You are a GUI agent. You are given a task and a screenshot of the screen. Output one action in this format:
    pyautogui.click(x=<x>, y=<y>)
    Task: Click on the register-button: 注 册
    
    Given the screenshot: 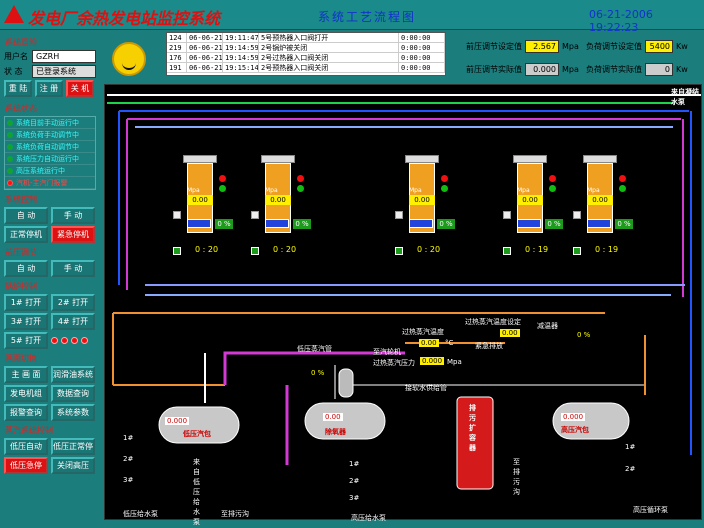 What is the action you would take?
    pyautogui.click(x=49, y=88)
    